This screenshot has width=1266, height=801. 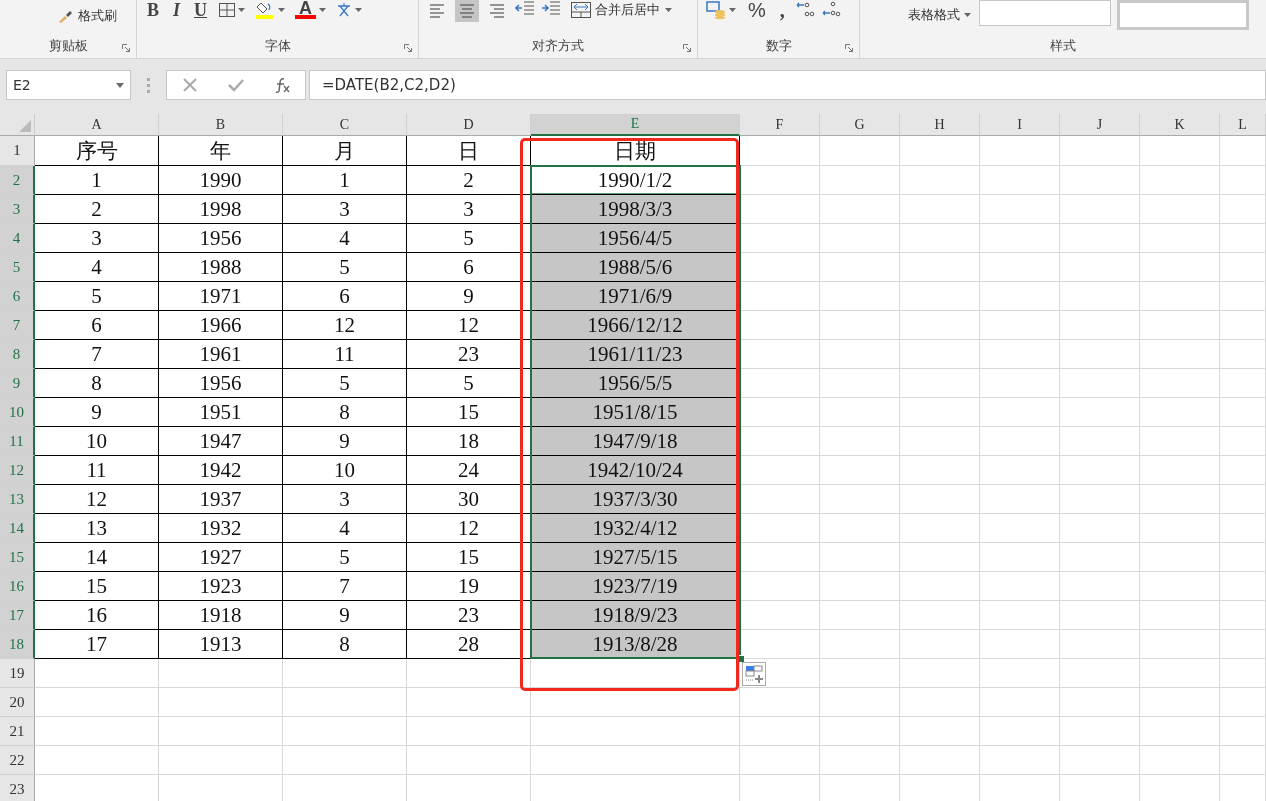 What do you see at coordinates (87, 16) in the screenshot?
I see `format-painter-button: 格式刷` at bounding box center [87, 16].